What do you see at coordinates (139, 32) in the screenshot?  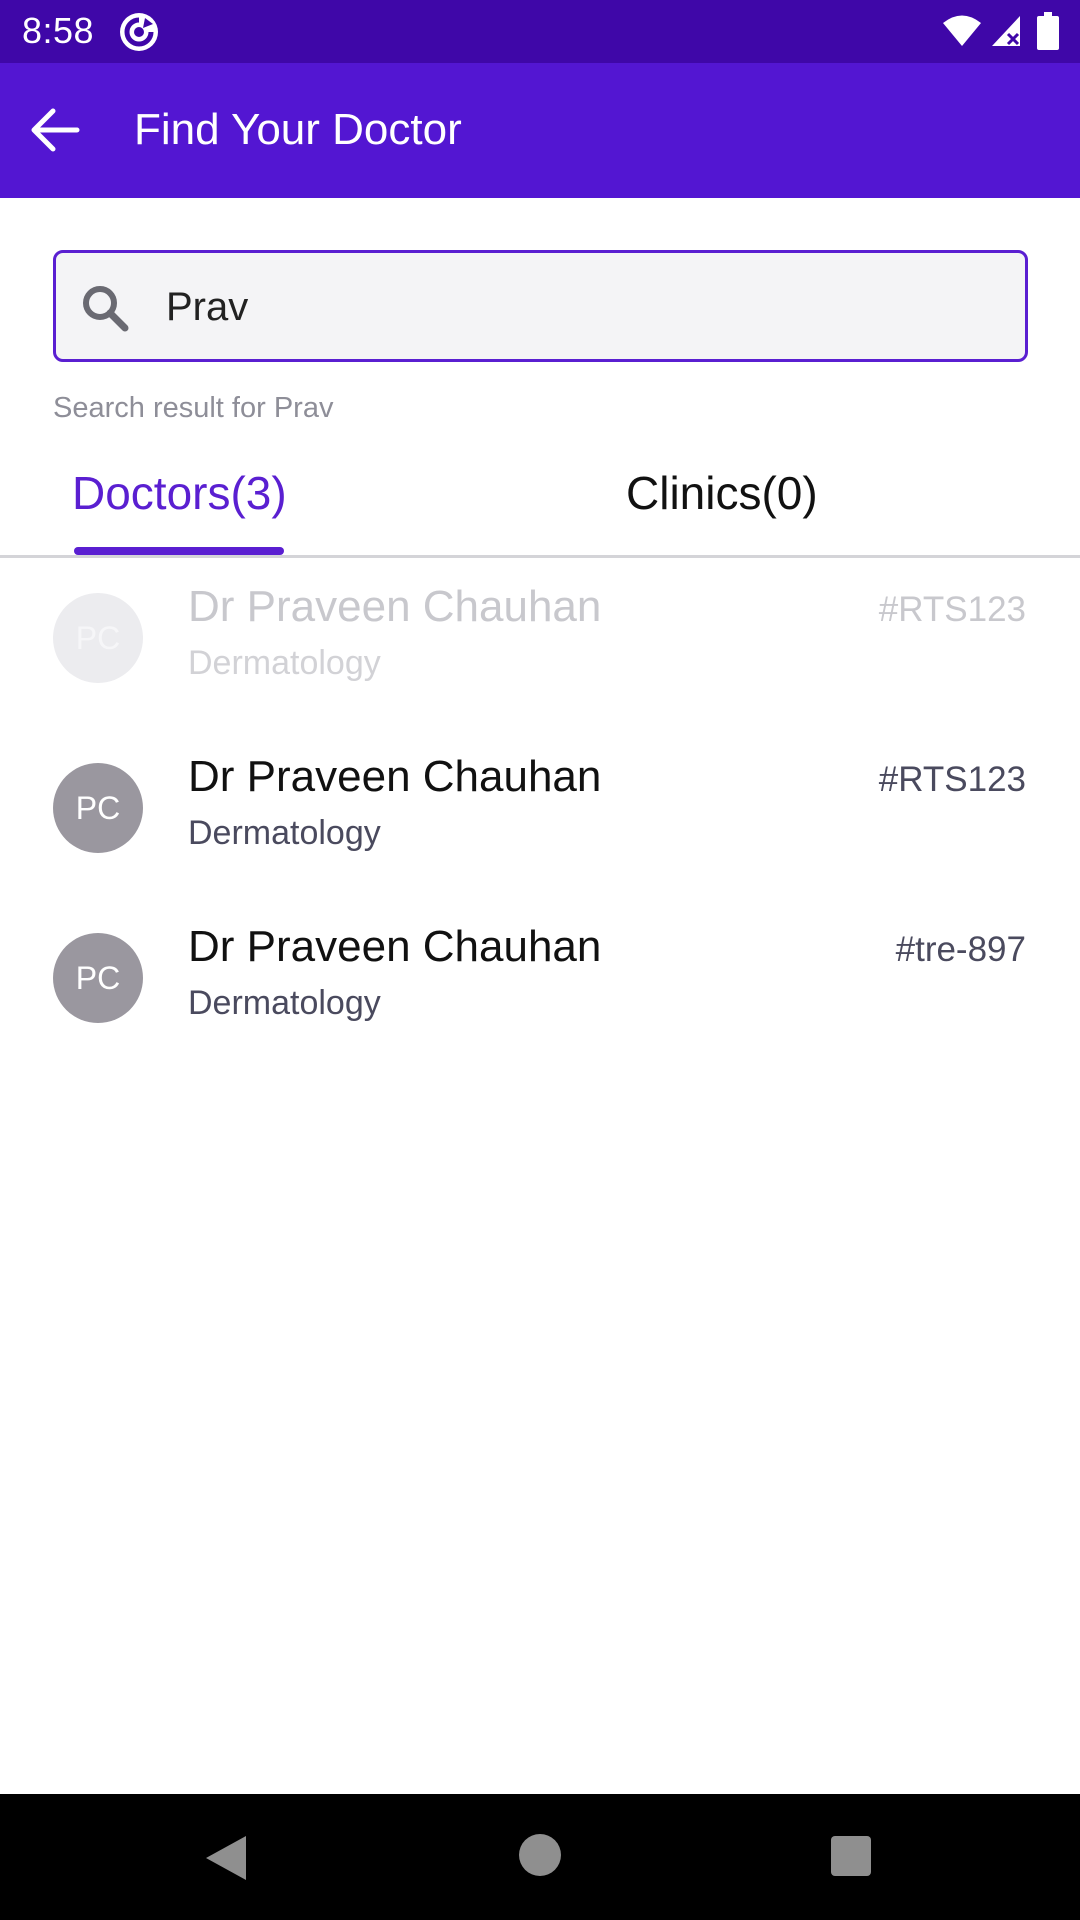 I see `app-sync-icon` at bounding box center [139, 32].